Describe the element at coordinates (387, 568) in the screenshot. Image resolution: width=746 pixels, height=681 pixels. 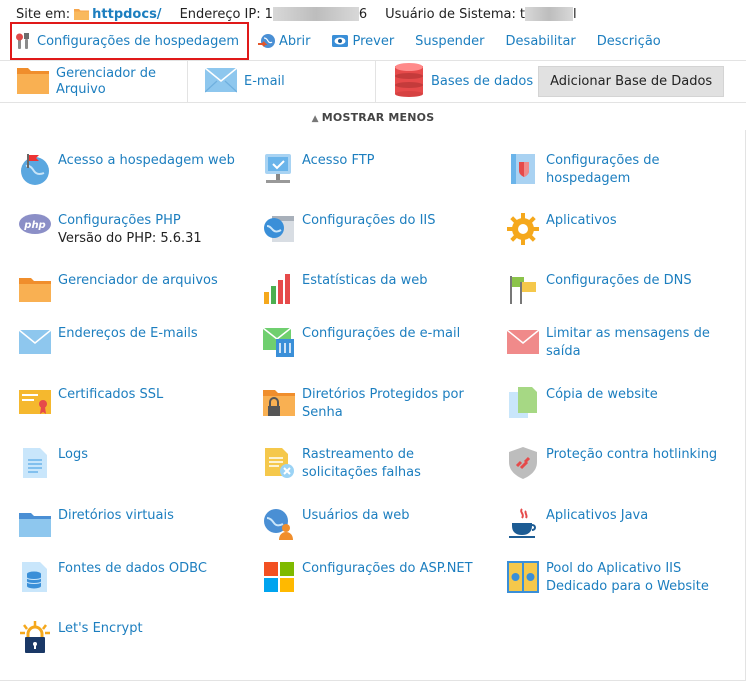
I see `aspnet-settings-label: Configurações do ASP.NET` at that location.